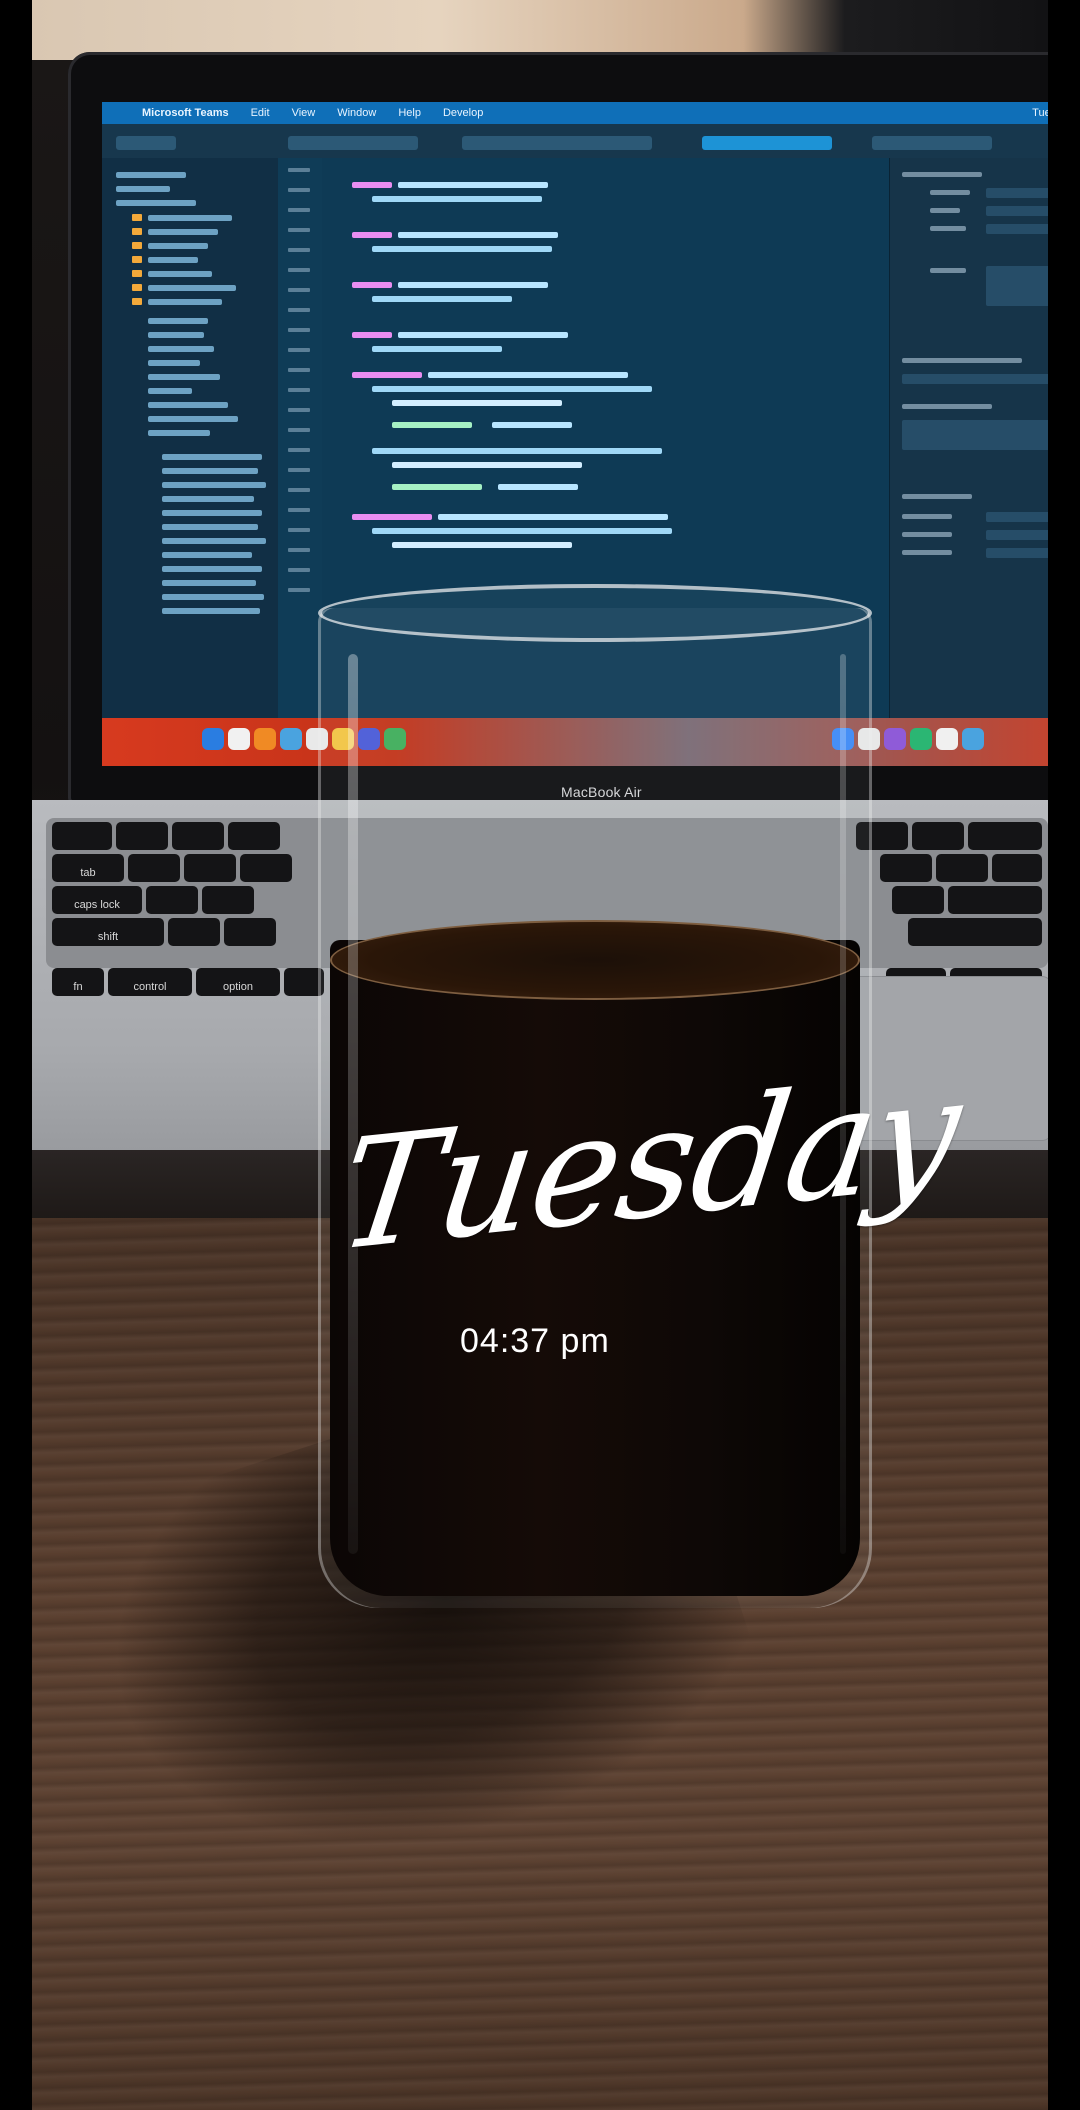  I want to click on weekday-sticker: Tuesday, so click(649, 1164).